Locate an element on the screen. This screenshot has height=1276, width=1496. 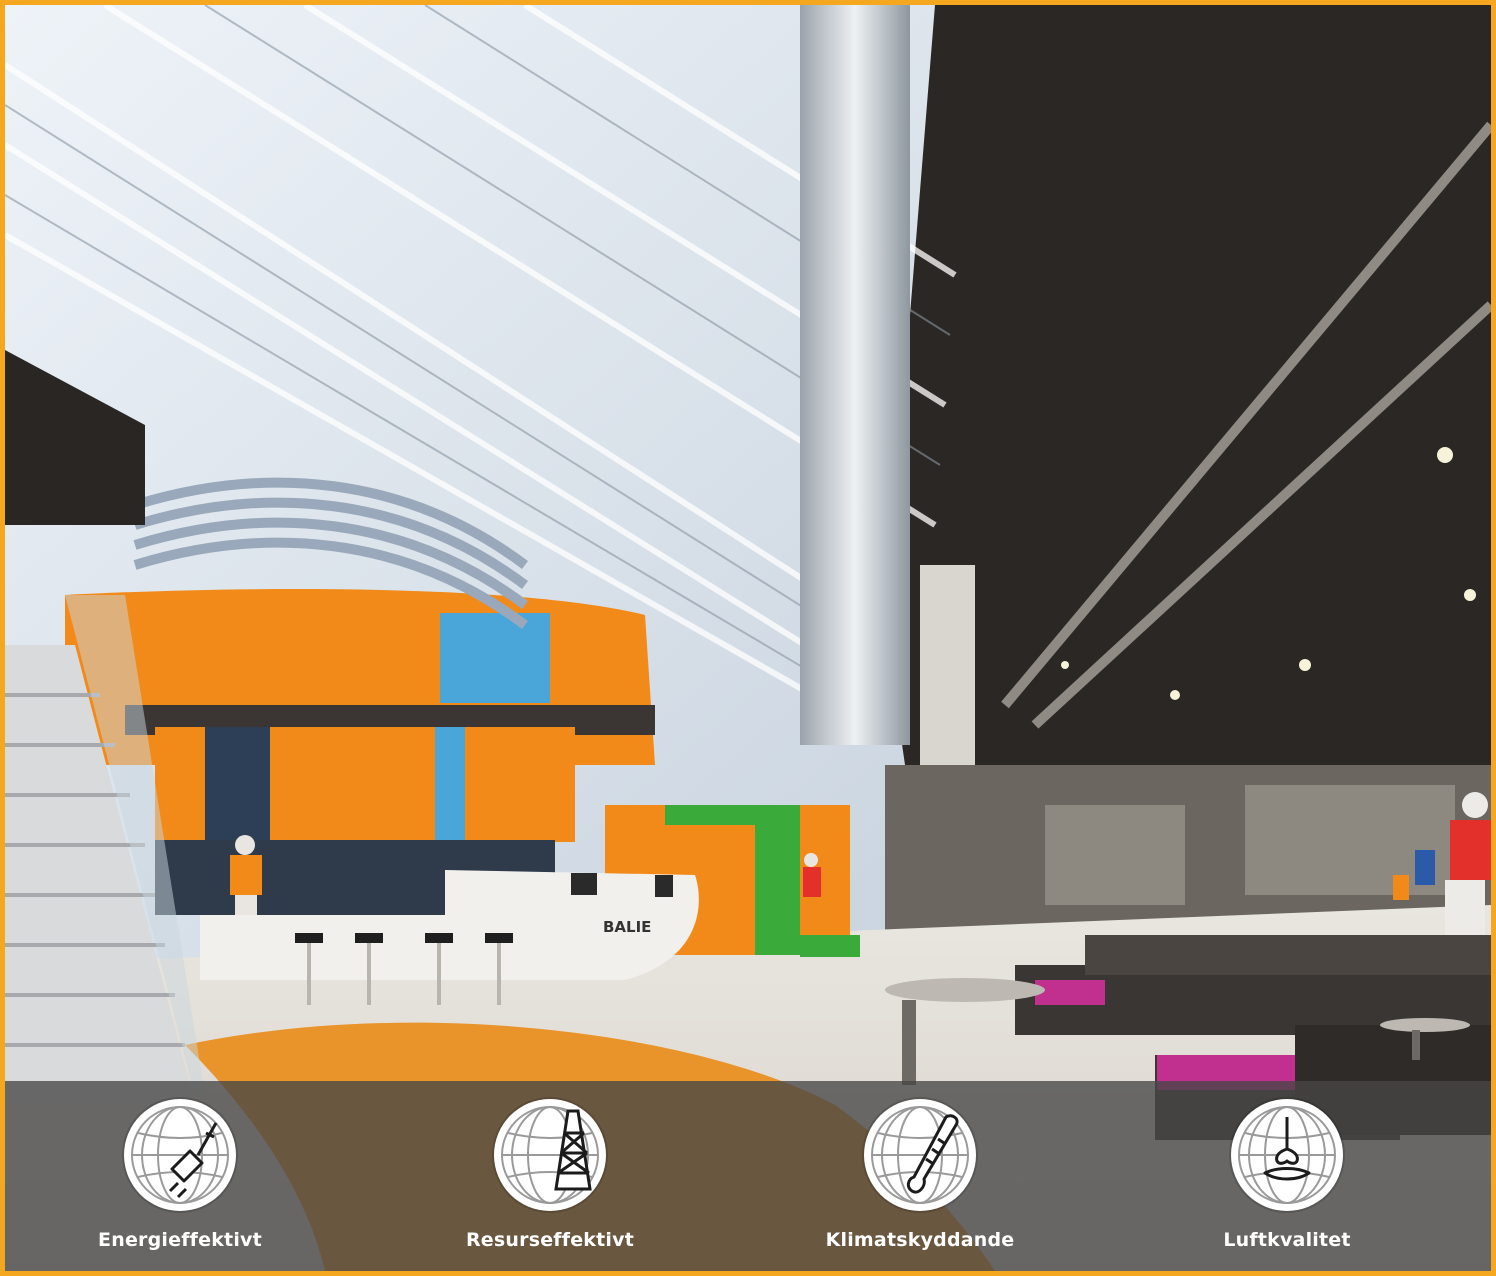
feature-label: Klimatskyddande is located at coordinates (920, 1240).